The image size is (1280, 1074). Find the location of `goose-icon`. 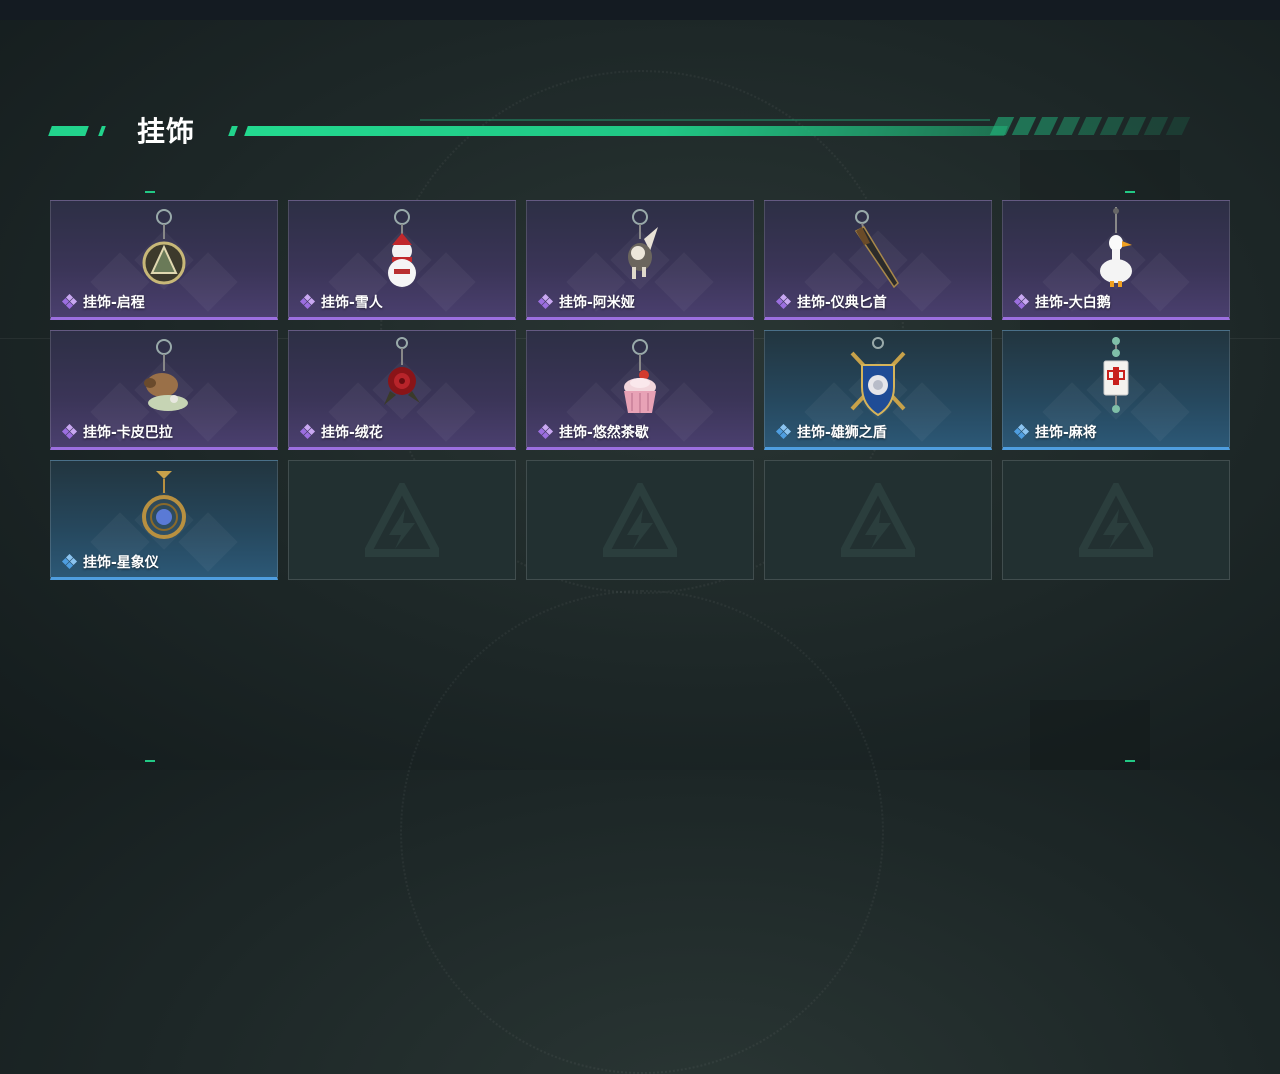

goose-icon is located at coordinates (1116, 247).